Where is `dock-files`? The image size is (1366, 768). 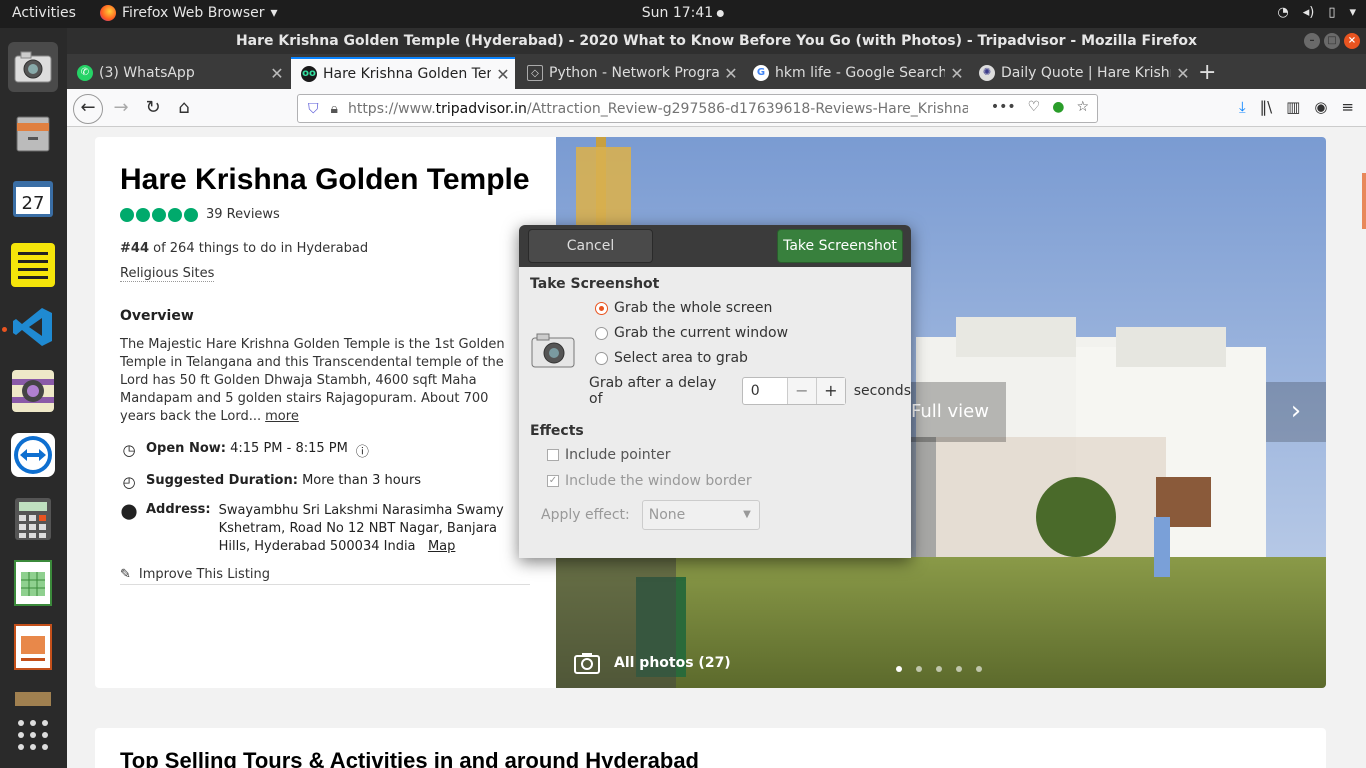
dock-files is located at coordinates (33, 133).